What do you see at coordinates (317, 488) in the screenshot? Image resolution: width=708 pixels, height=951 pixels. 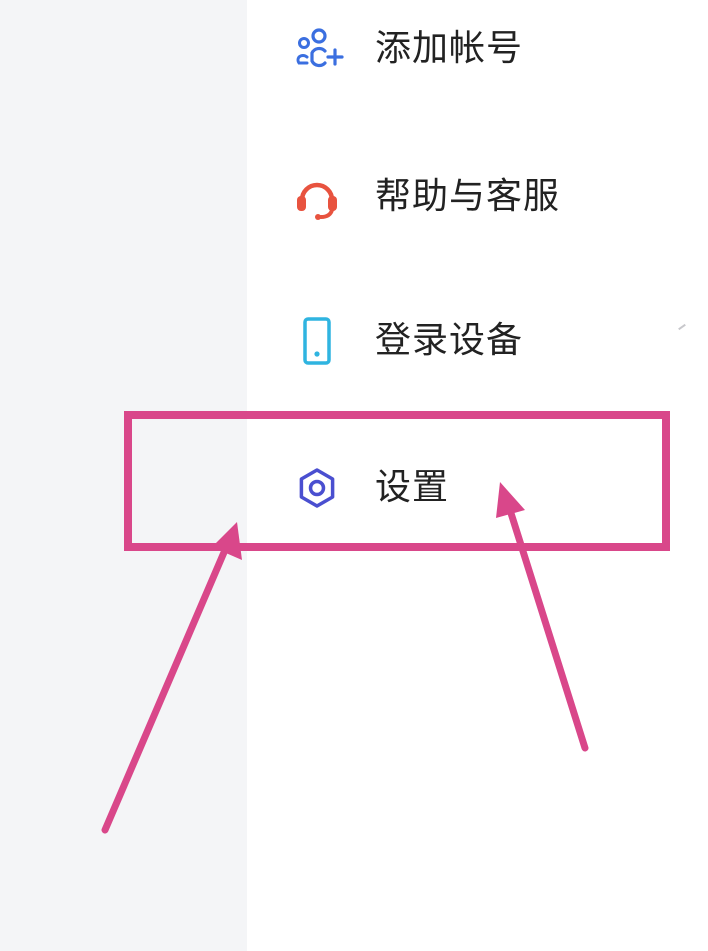 I see `gear-icon` at bounding box center [317, 488].